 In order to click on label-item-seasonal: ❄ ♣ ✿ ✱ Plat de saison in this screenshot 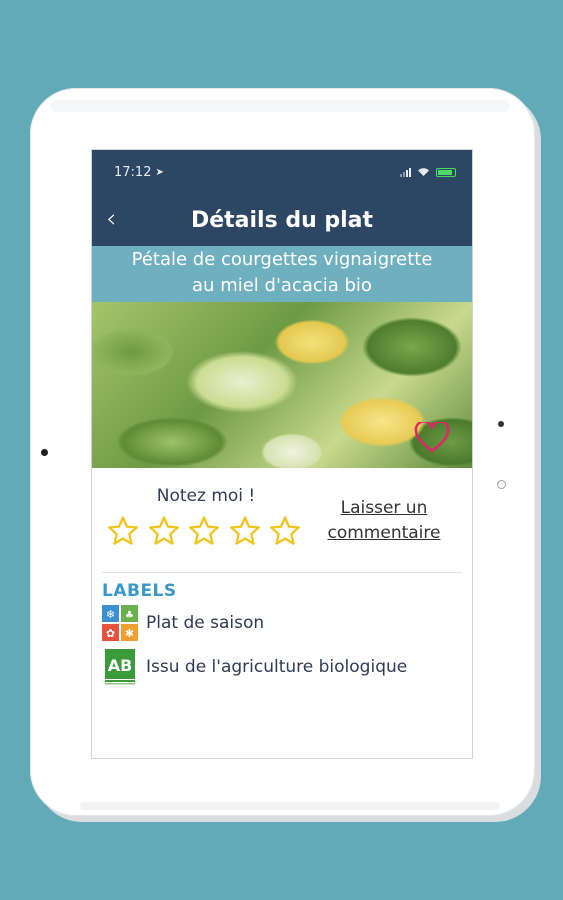, I will do `click(282, 623)`.